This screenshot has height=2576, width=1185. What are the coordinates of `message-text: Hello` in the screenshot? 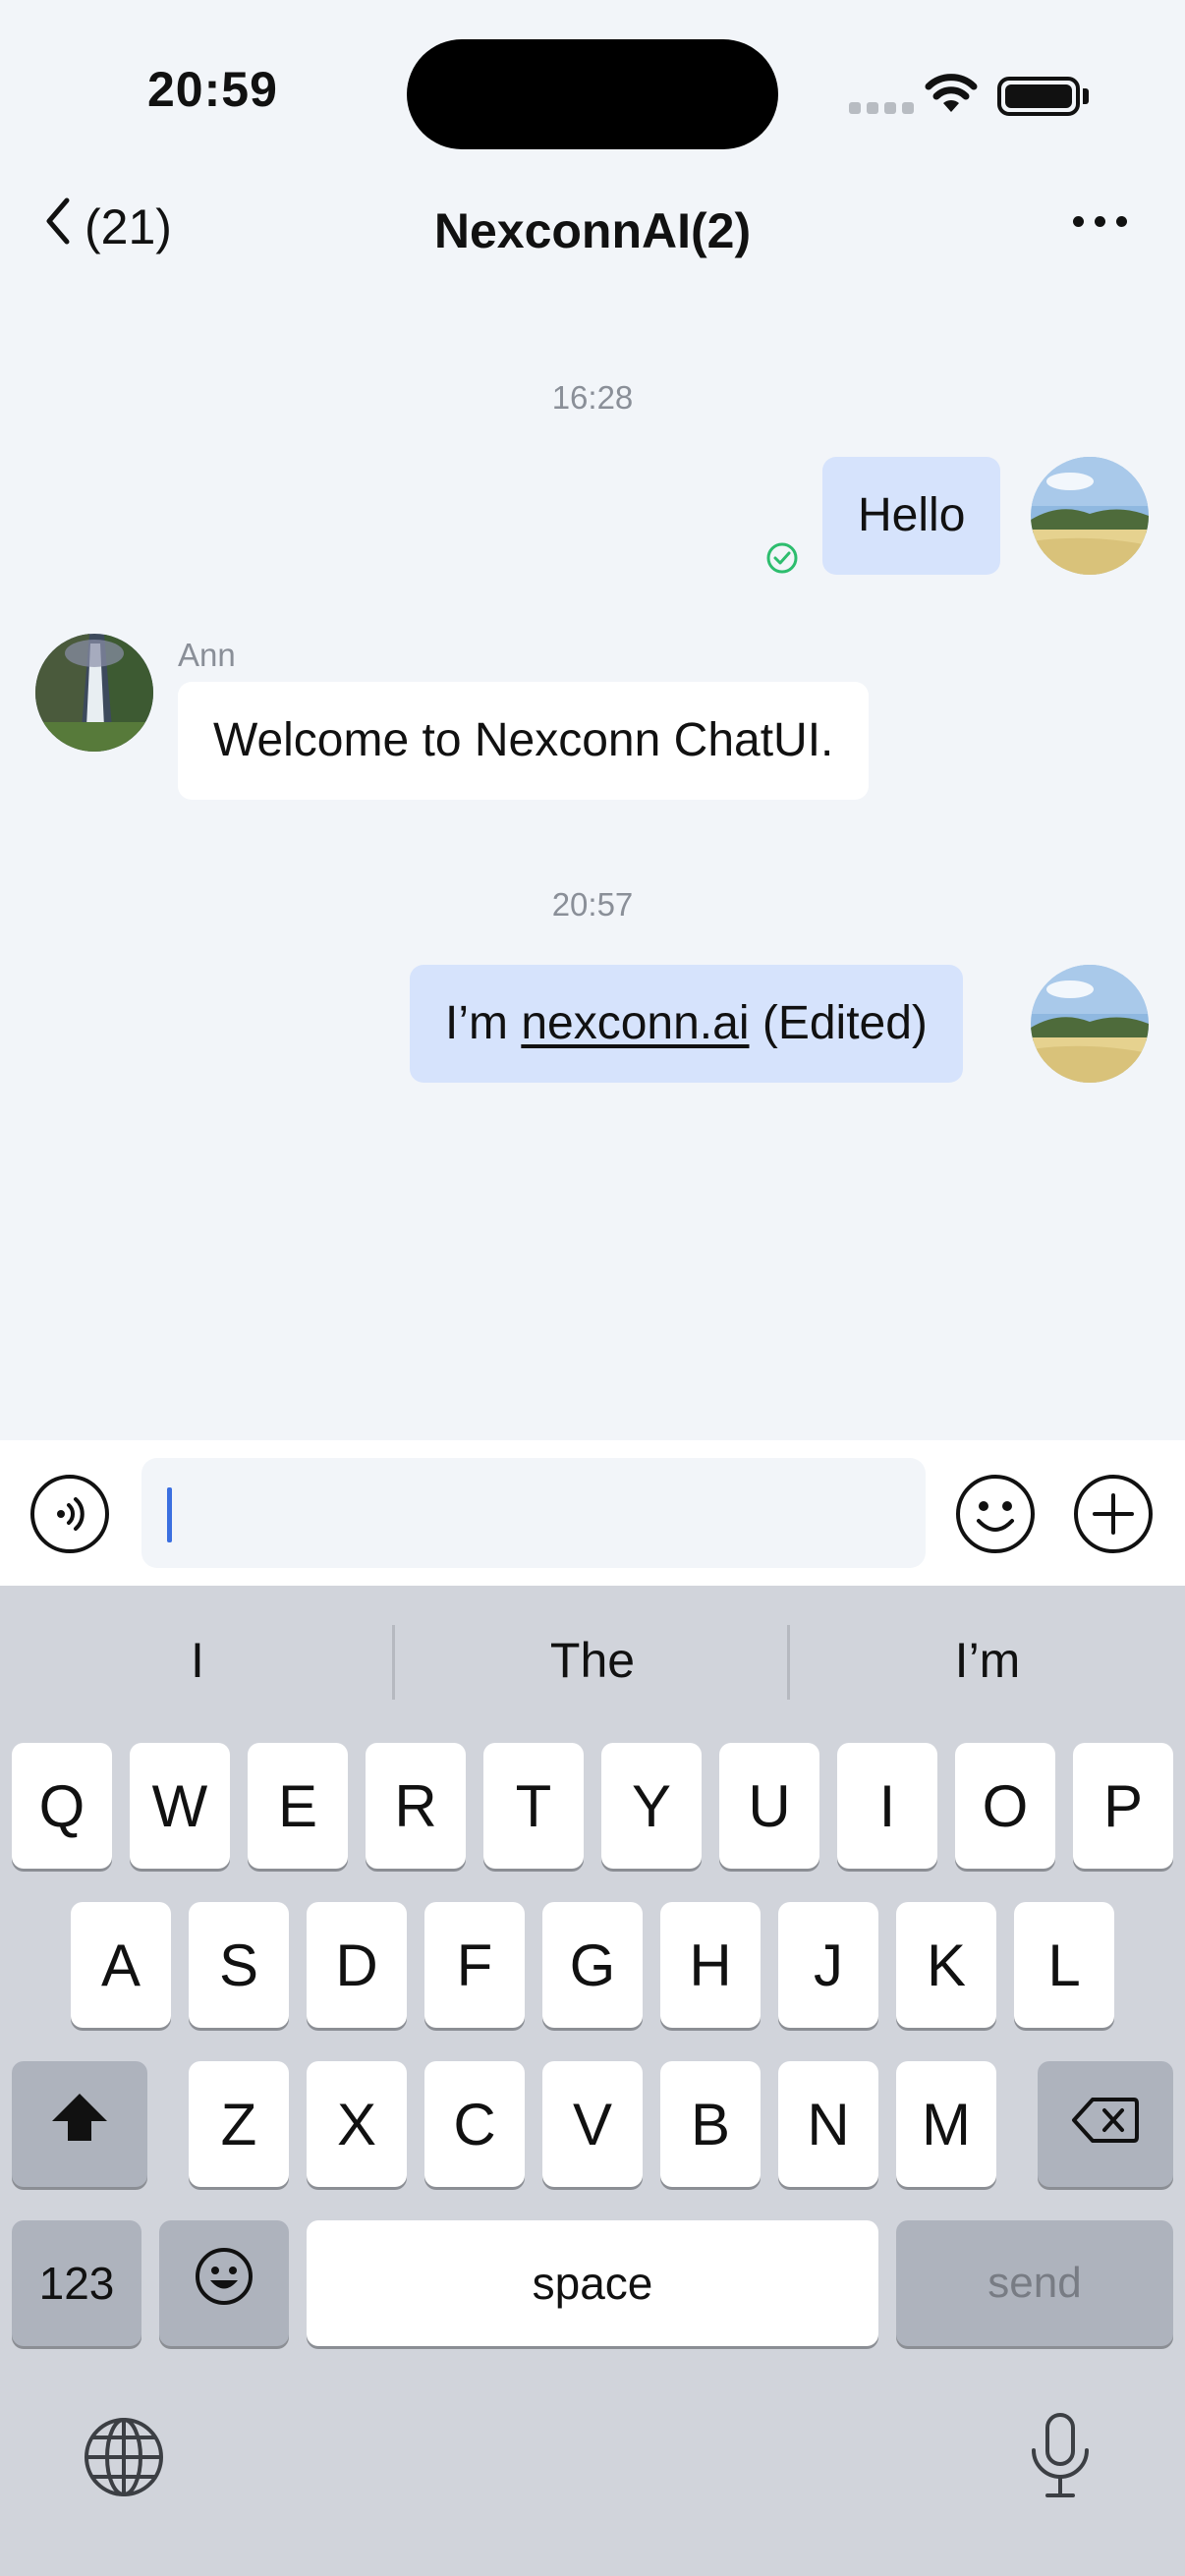 It's located at (912, 515).